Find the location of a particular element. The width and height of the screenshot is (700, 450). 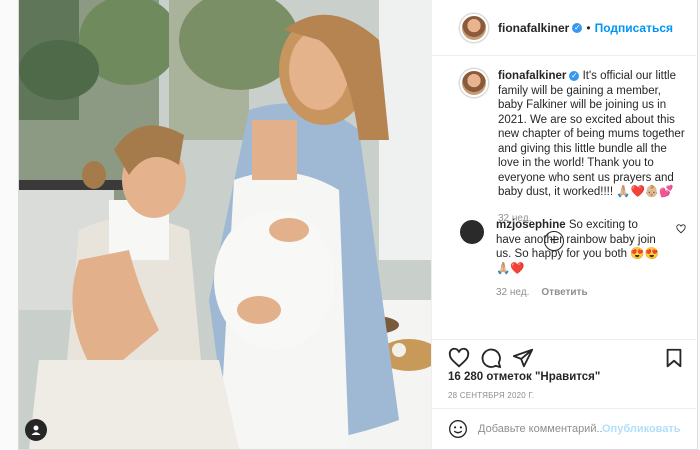

likes-count: 16 280 отметок "Нравится" is located at coordinates (524, 377).